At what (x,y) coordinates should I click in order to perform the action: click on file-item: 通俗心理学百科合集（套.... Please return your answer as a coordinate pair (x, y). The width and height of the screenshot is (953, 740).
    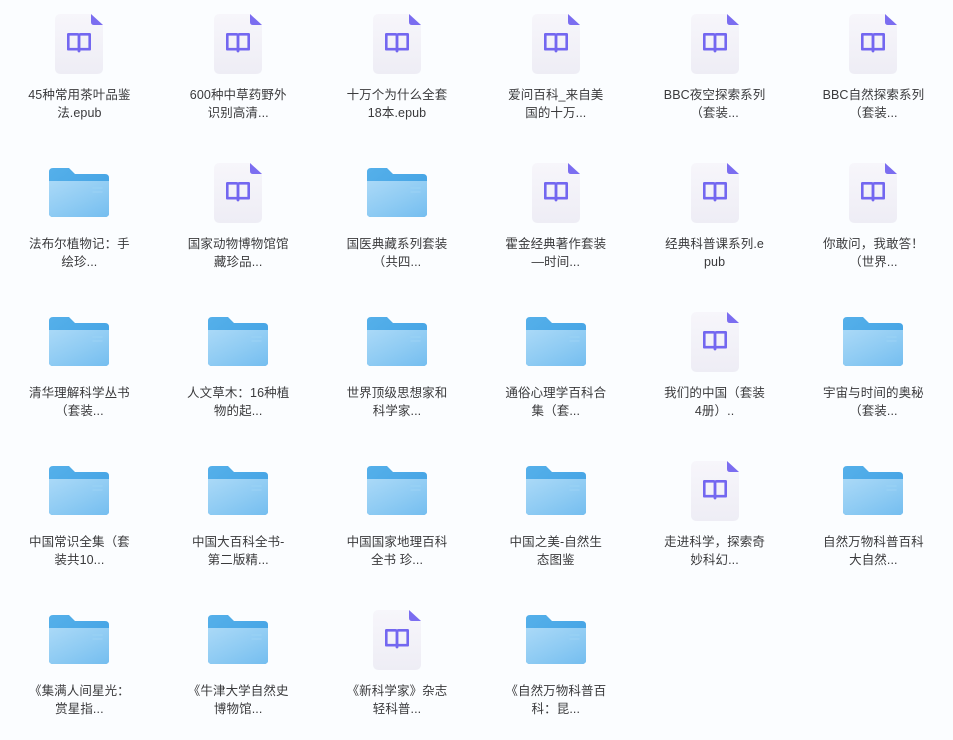
    Looking at the image, I should click on (555, 376).